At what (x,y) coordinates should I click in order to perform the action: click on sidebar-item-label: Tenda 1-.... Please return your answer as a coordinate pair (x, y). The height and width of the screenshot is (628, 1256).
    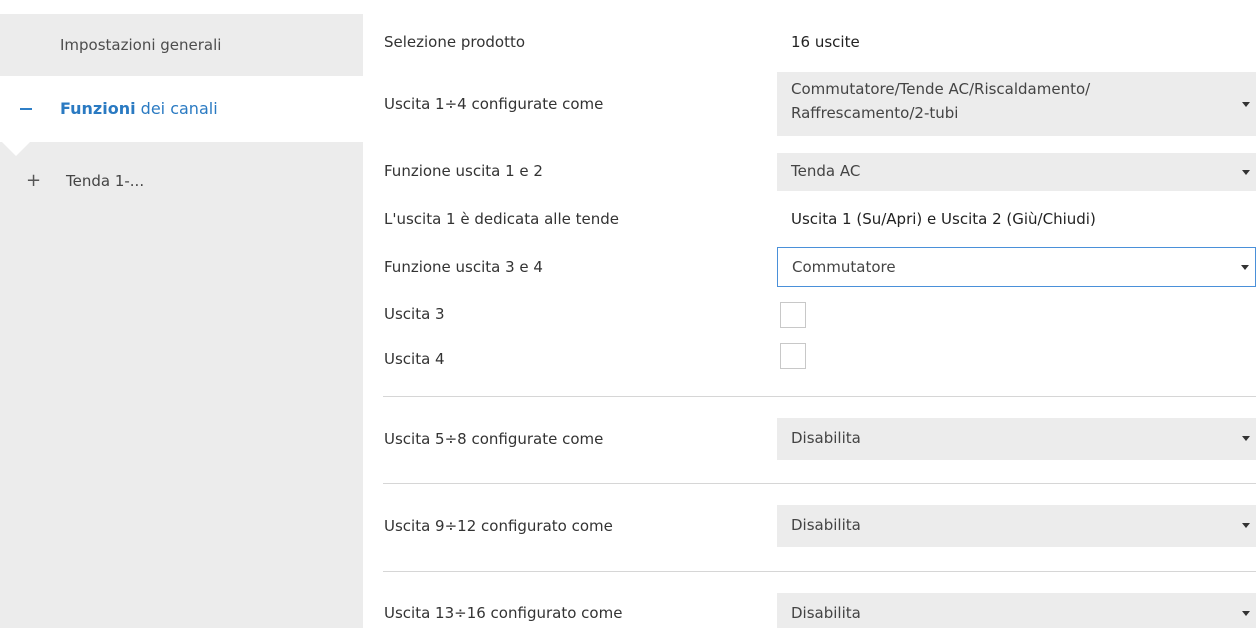
    Looking at the image, I should click on (105, 181).